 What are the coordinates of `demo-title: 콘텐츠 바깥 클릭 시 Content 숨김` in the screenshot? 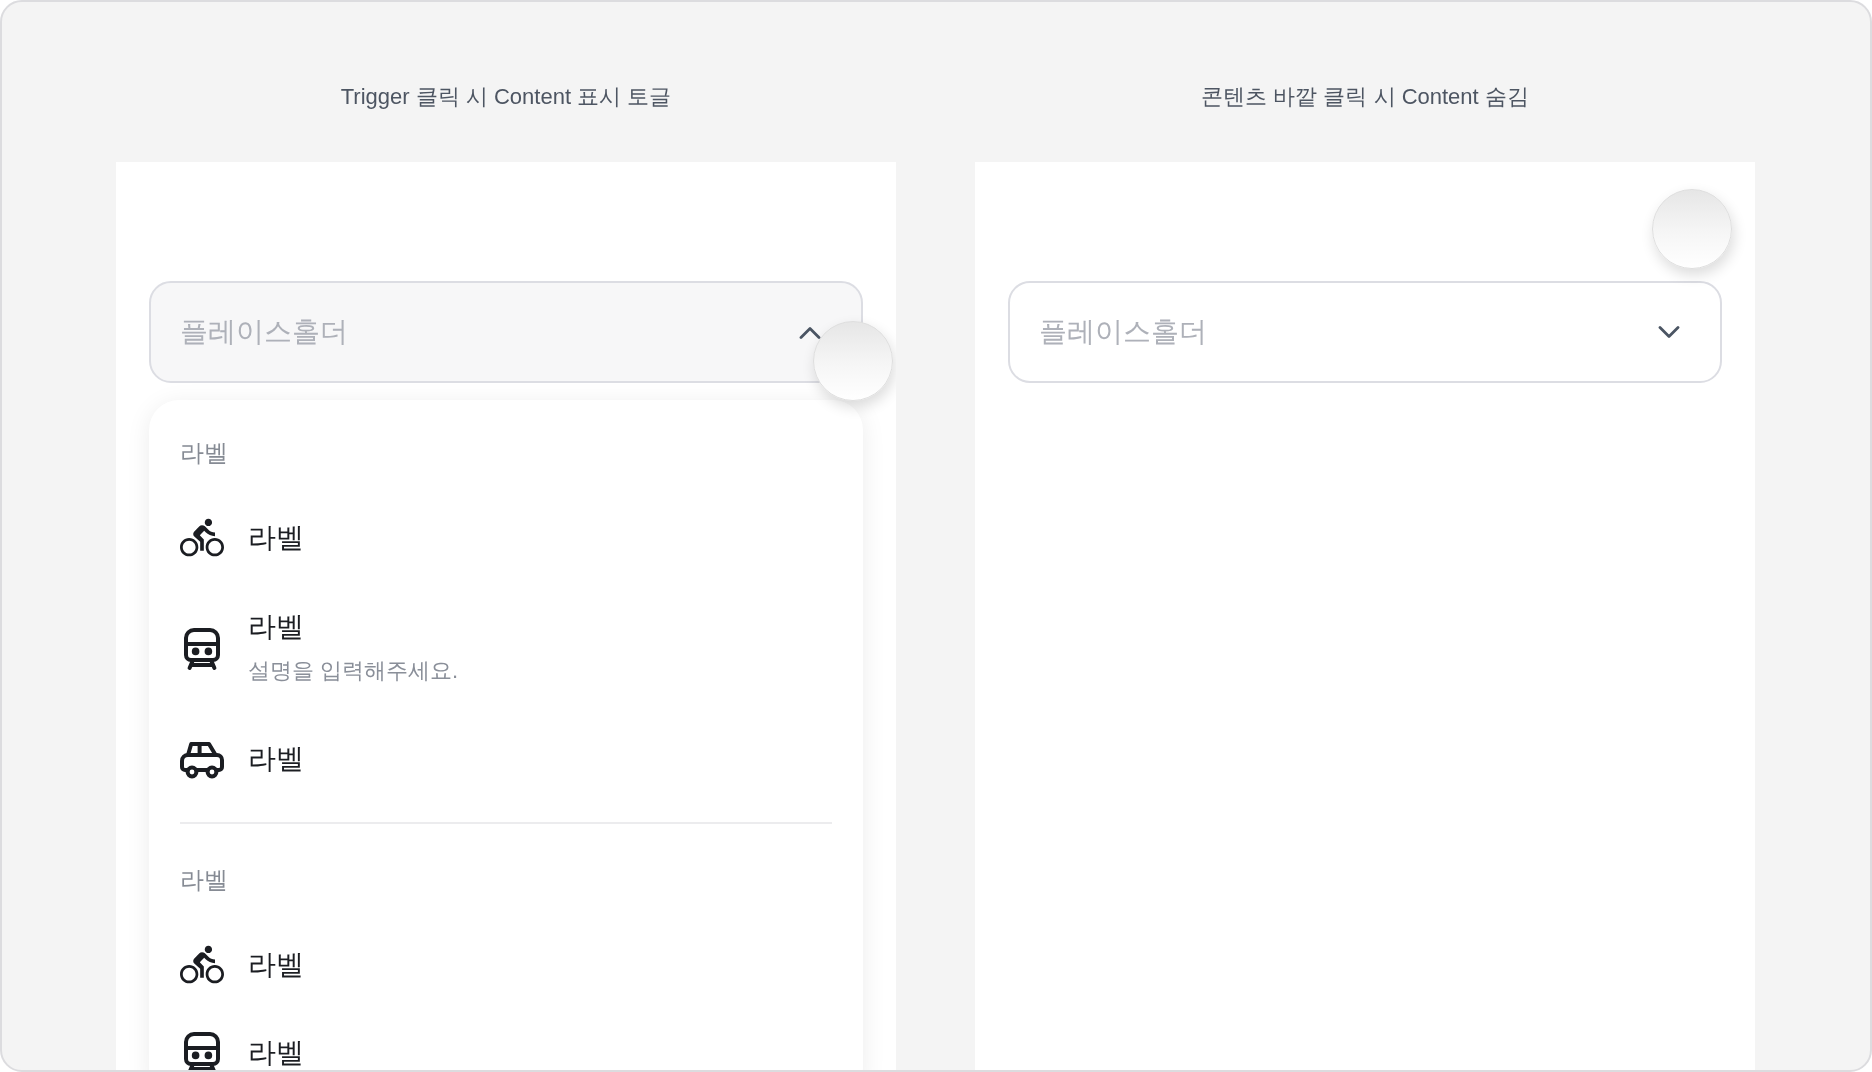 It's located at (1365, 97).